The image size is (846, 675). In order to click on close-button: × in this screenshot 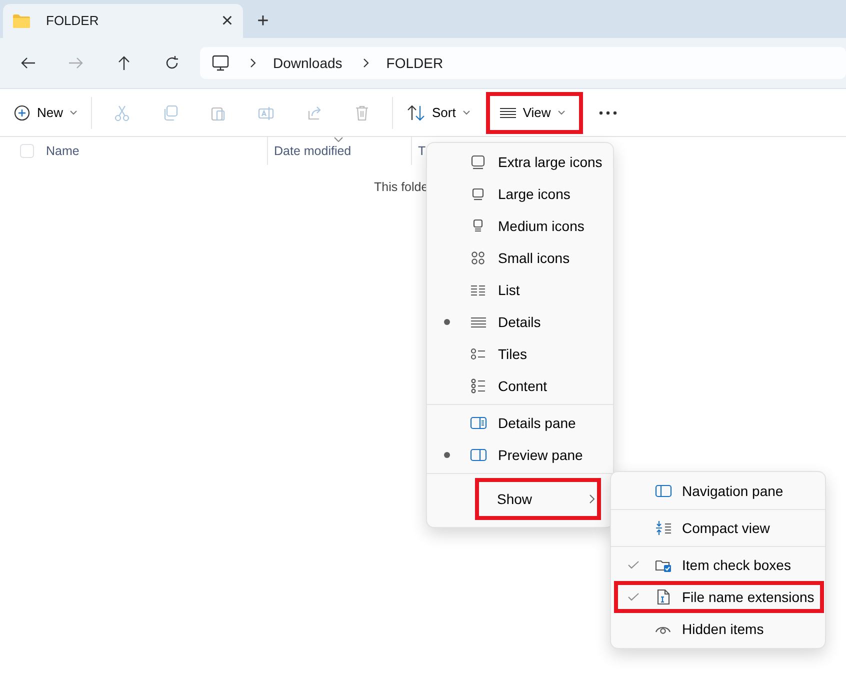, I will do `click(227, 21)`.